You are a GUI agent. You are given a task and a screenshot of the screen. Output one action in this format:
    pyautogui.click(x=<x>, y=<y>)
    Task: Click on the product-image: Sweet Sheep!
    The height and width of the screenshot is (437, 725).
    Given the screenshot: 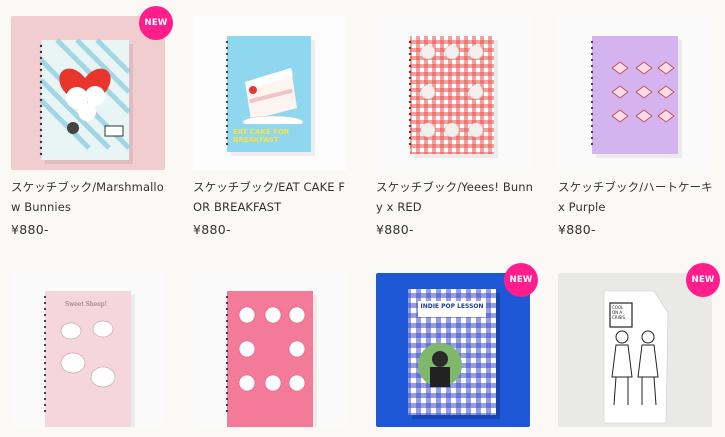 What is the action you would take?
    pyautogui.click(x=88, y=350)
    